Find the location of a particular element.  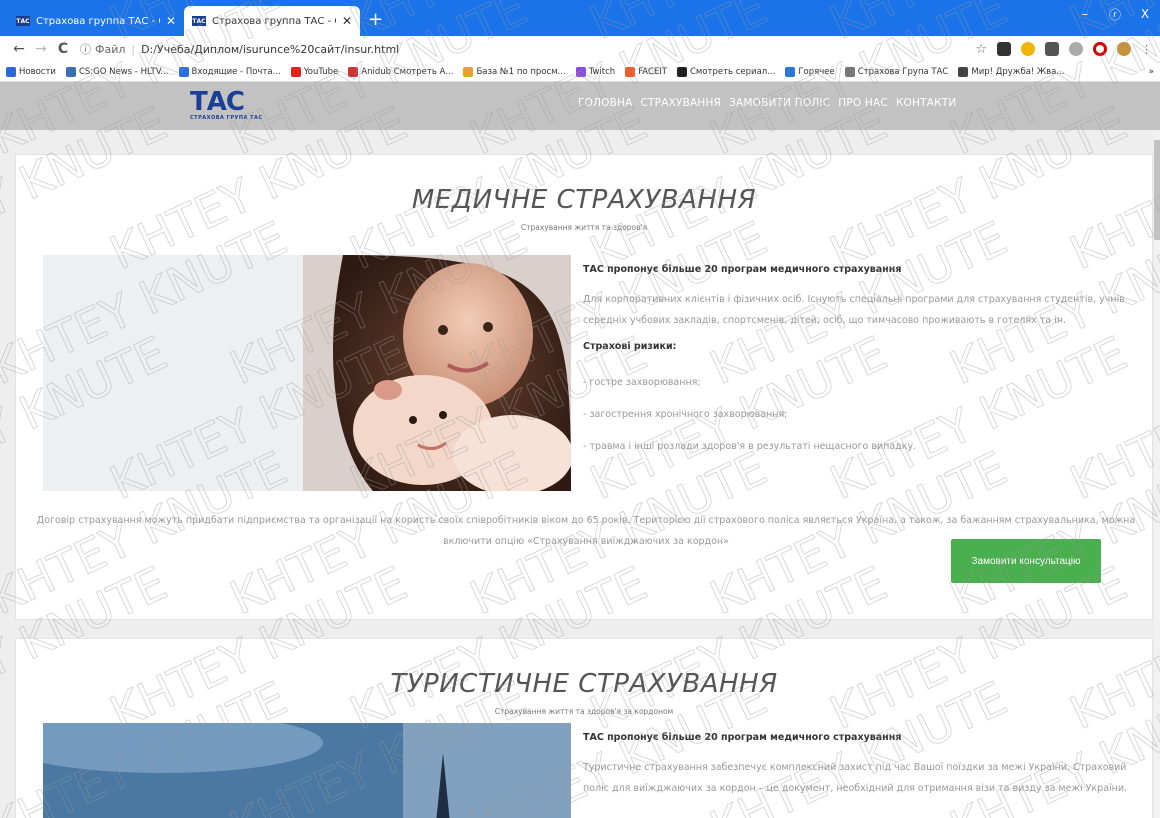

browser-tab-1: ТАС Страхова группа ТАС - СГ ТАС ✕ is located at coordinates (96, 21).